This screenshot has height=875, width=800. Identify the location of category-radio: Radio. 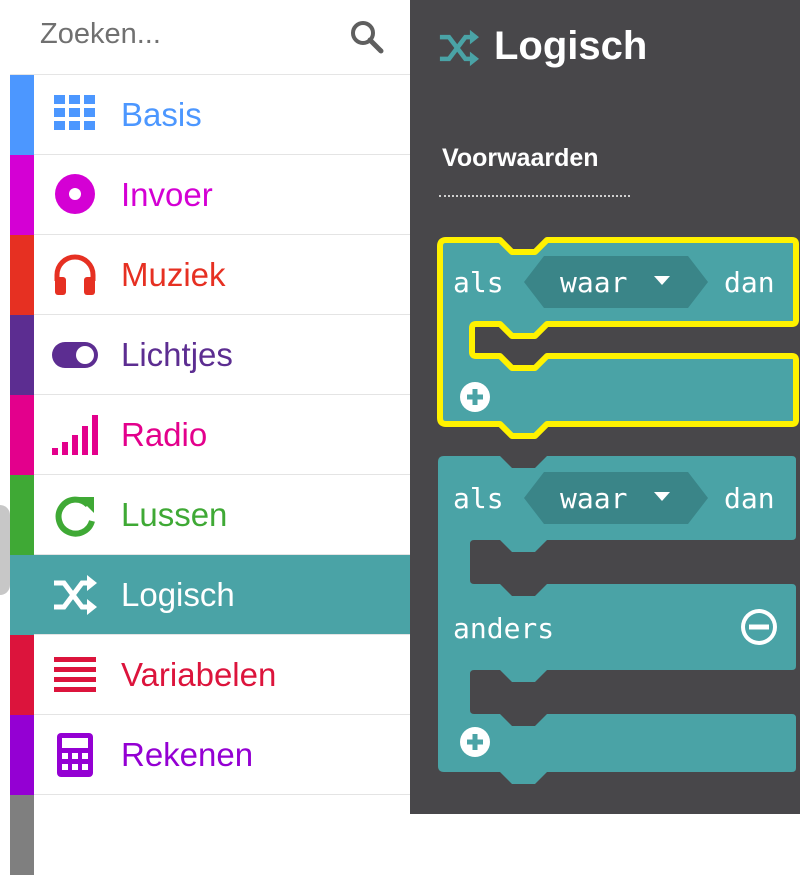
(210, 435).